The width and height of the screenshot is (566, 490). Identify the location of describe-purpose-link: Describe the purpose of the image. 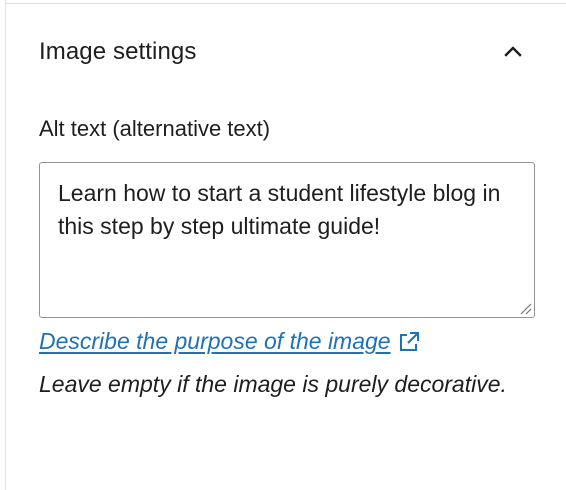
(230, 341).